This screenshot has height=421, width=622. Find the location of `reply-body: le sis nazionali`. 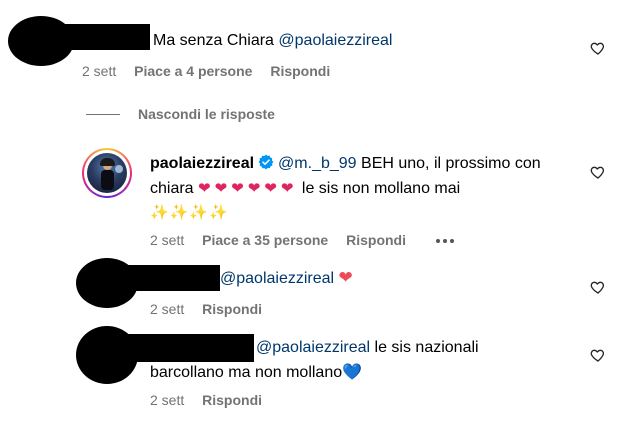

reply-body: le sis nazionali is located at coordinates (426, 347).